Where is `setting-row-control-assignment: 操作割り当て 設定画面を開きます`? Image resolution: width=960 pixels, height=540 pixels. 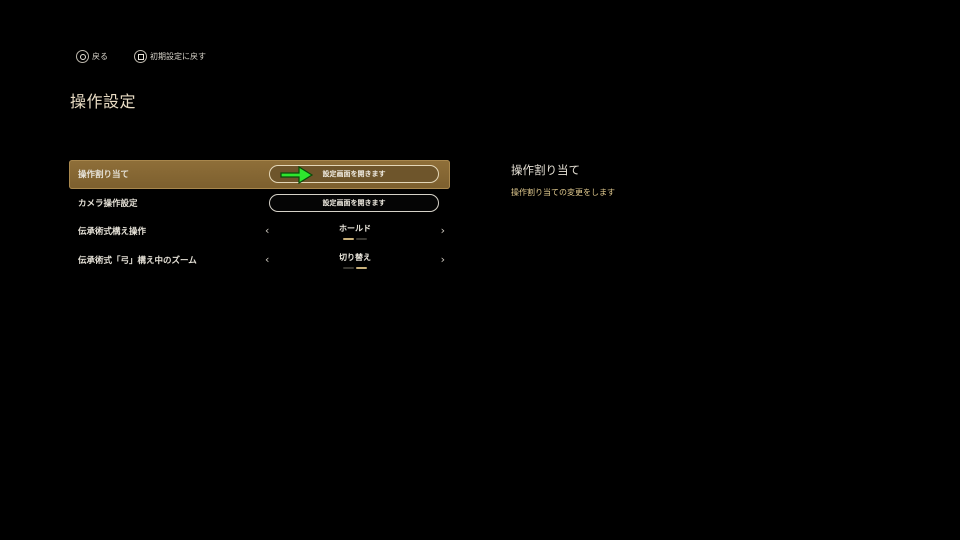
setting-row-control-assignment: 操作割り当て 設定画面を開きます is located at coordinates (259, 174).